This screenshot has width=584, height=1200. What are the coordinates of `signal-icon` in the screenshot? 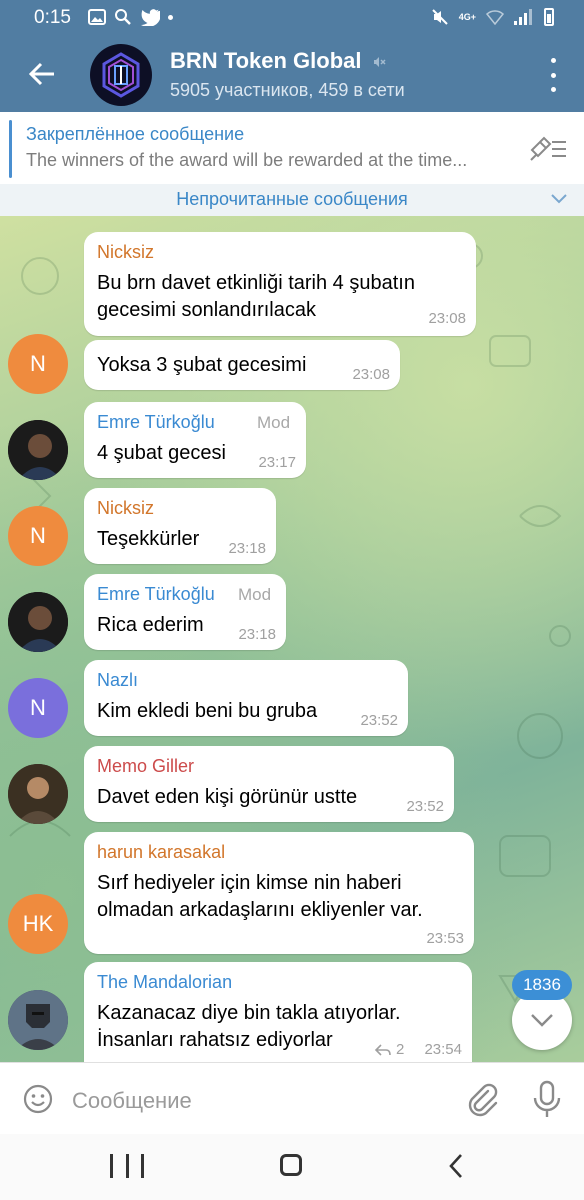 It's located at (524, 17).